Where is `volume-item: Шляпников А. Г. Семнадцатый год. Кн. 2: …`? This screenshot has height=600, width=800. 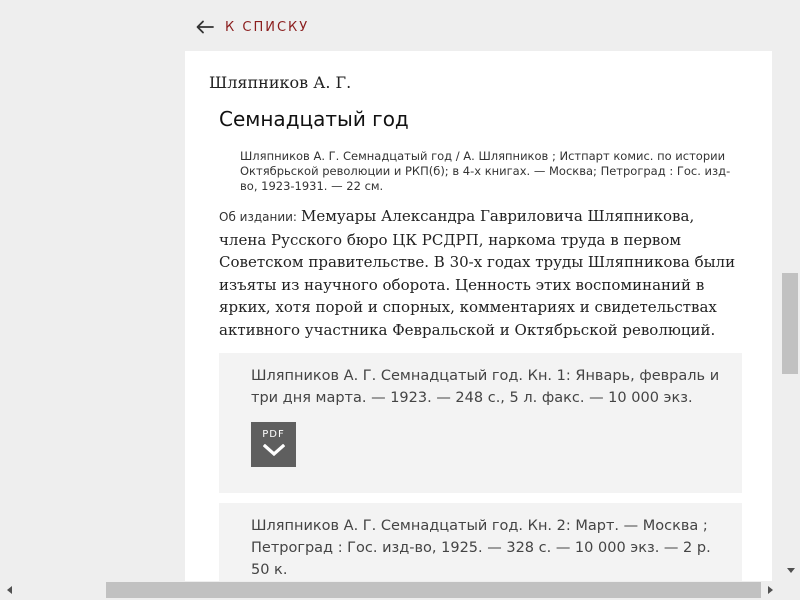 volume-item: Шляпников А. Г. Семнадцатый год. Кн. 2: … is located at coordinates (480, 542).